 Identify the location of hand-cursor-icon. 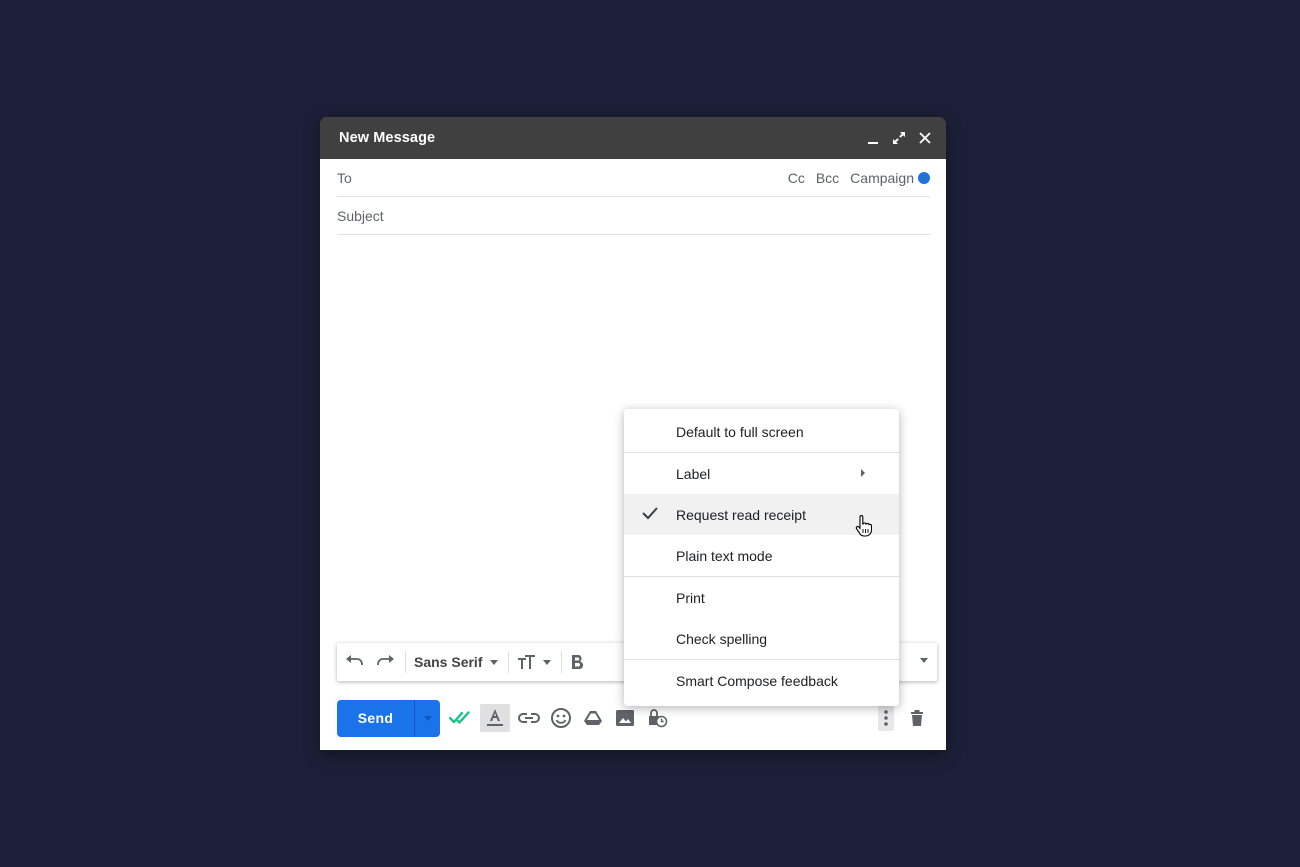
(864, 528).